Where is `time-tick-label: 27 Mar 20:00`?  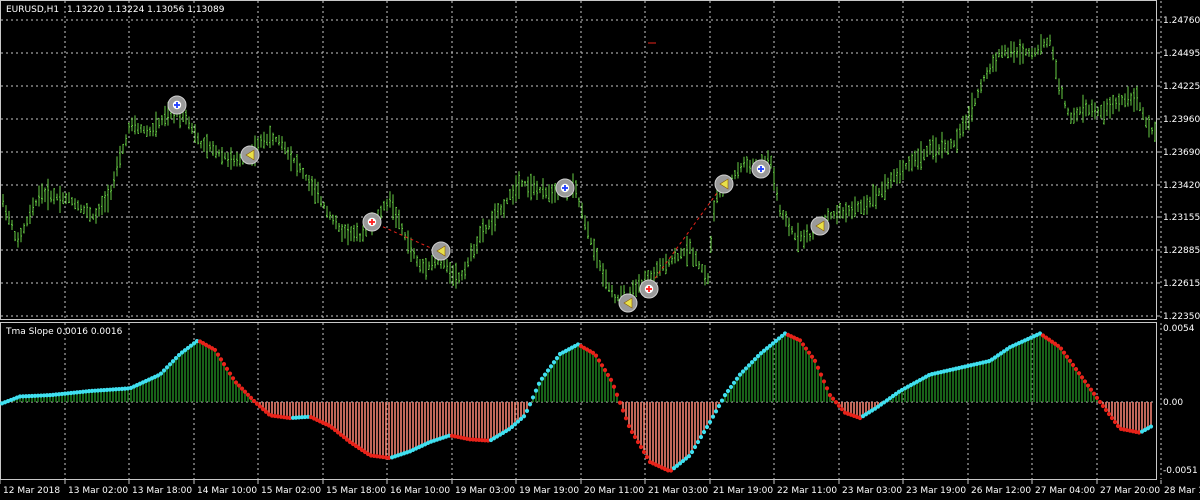 time-tick-label: 27 Mar 20:00 is located at coordinates (1130, 491).